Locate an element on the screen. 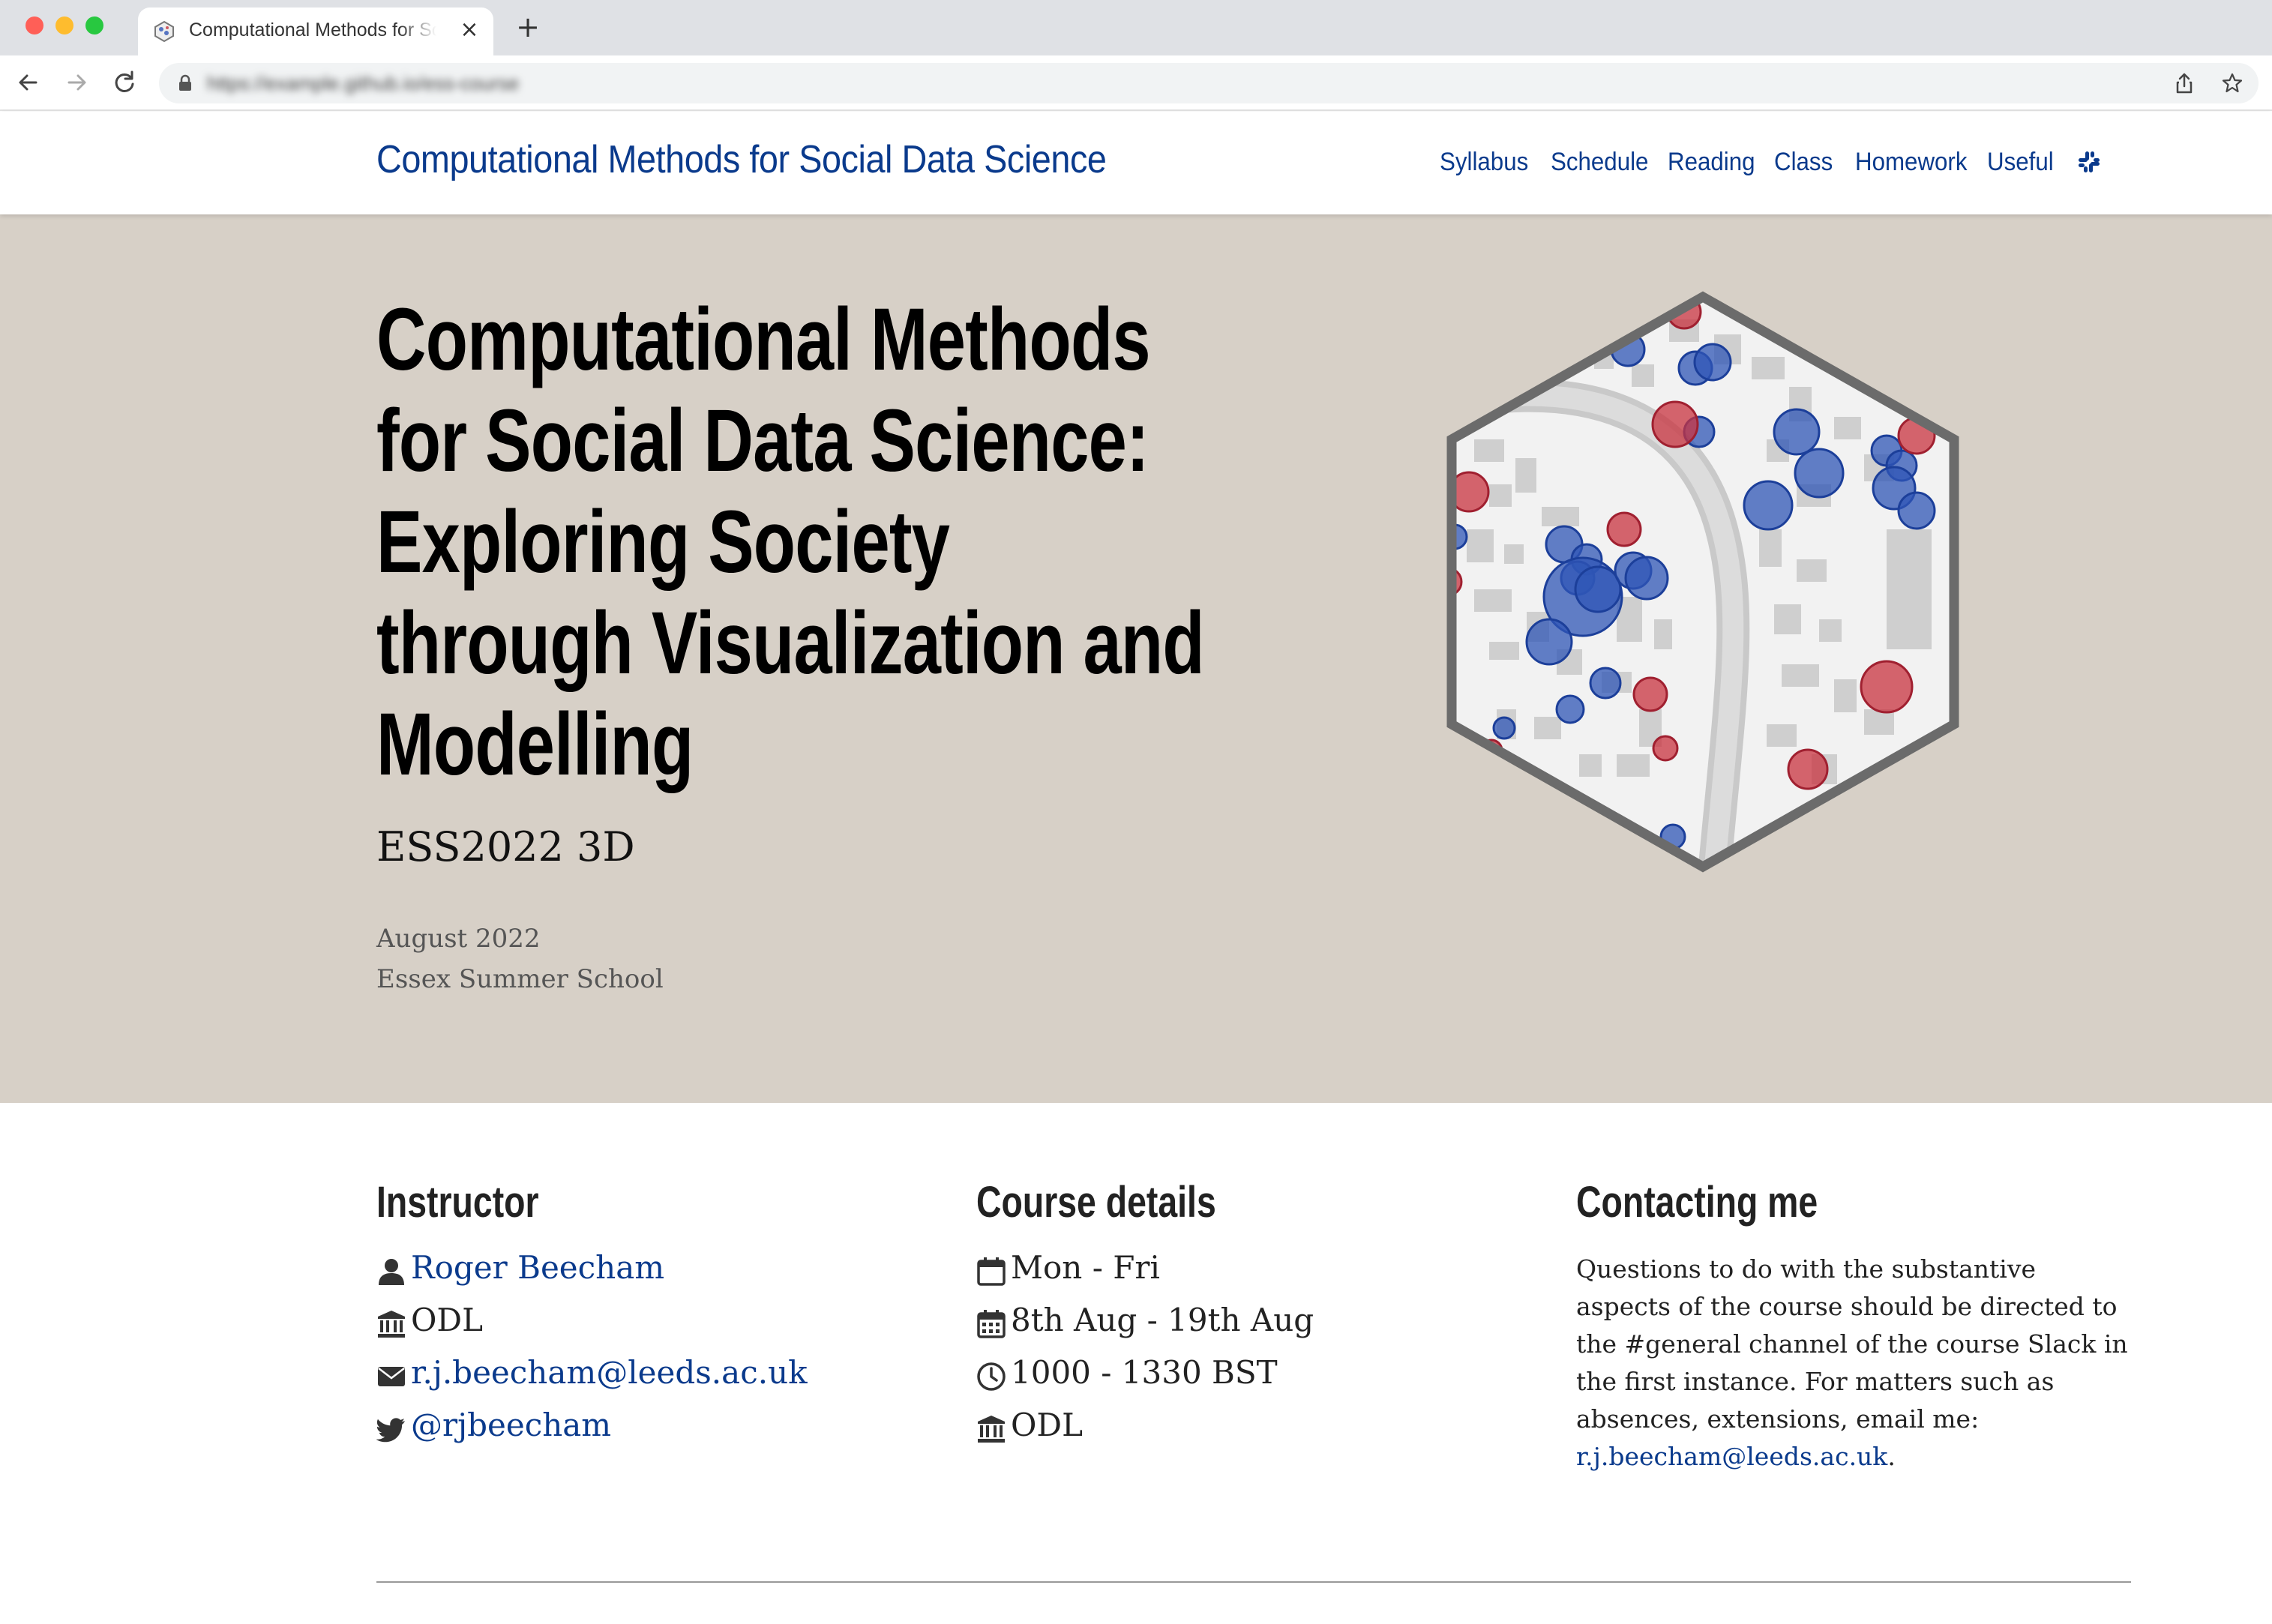 Image resolution: width=2272 pixels, height=1624 pixels. contact-period: . is located at coordinates (1891, 1456).